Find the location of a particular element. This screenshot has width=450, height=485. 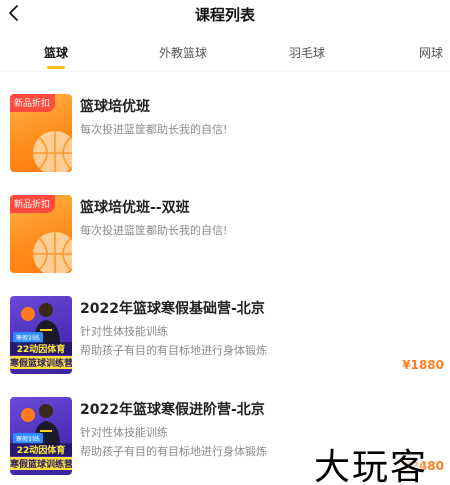

tab-tennis: 网球 is located at coordinates (431, 52).